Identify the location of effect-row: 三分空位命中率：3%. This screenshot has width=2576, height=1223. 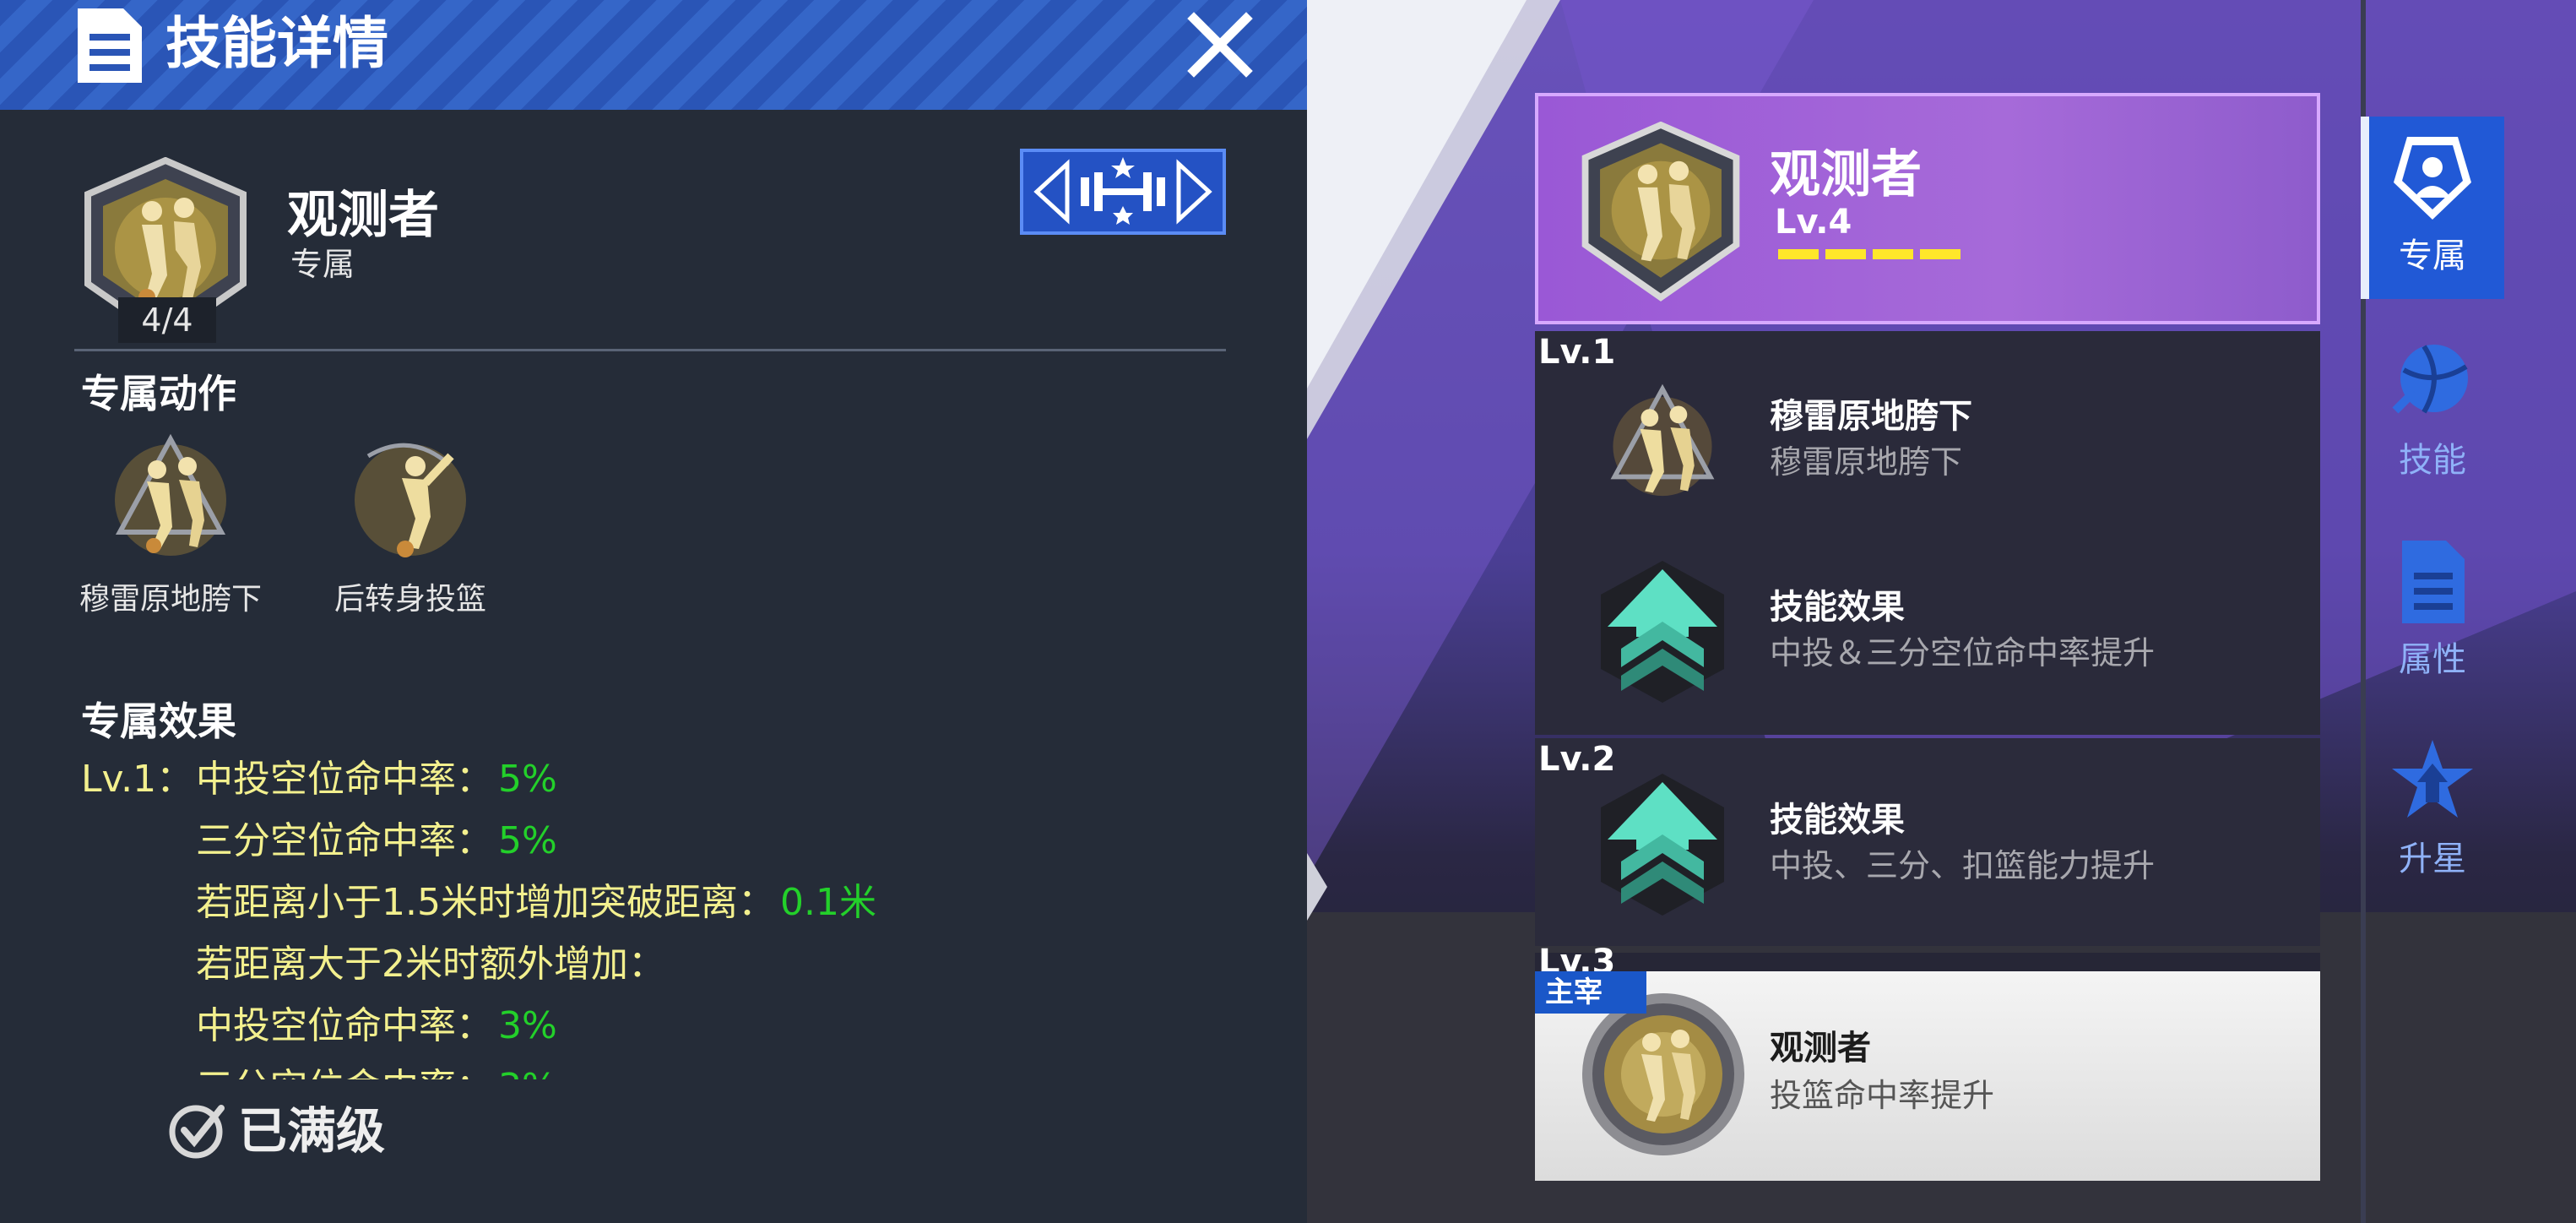
(630, 1068).